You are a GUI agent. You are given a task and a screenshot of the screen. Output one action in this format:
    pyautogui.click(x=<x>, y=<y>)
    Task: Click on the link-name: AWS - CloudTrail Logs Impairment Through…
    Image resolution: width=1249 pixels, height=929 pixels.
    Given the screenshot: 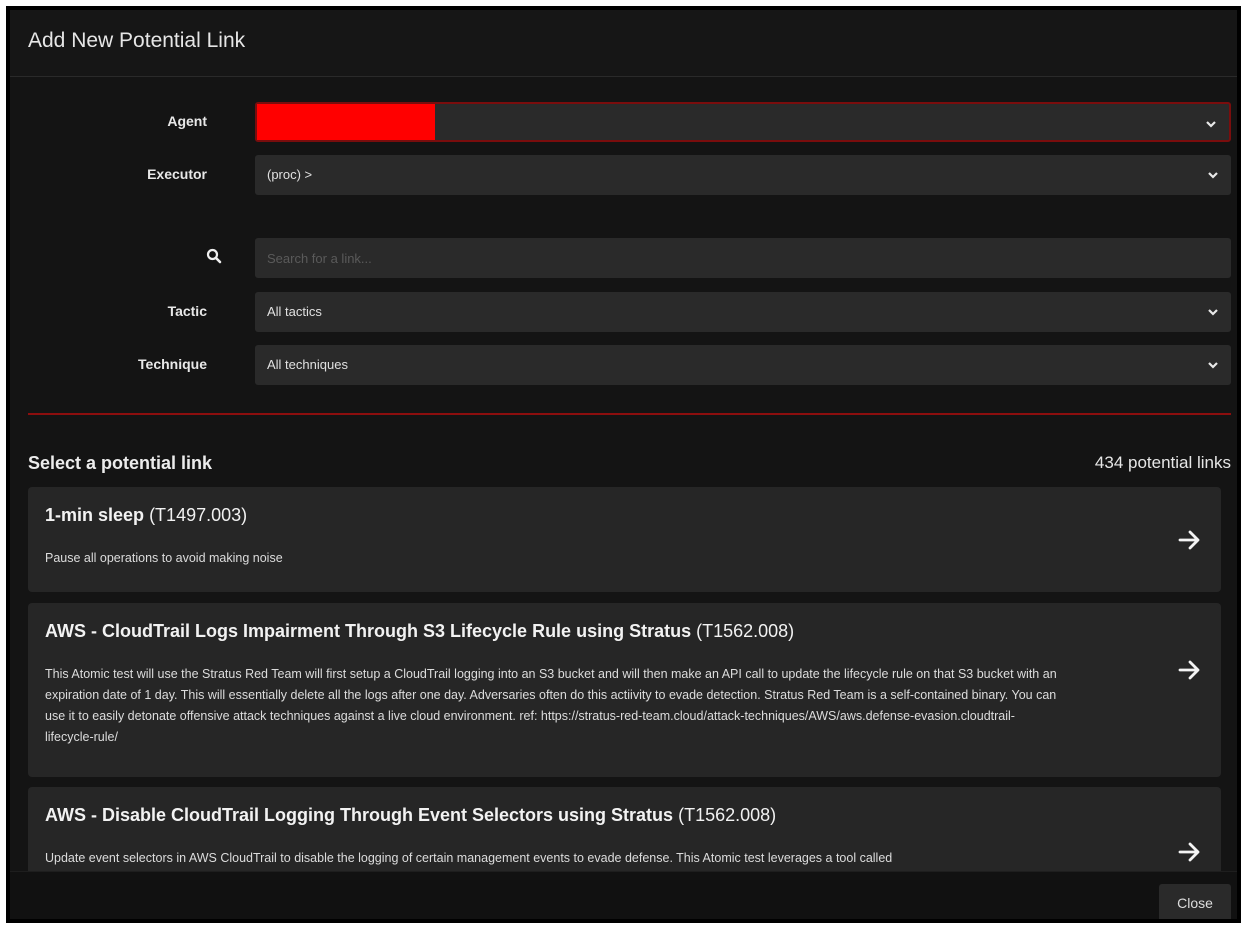 What is the action you would take?
    pyautogui.click(x=368, y=631)
    